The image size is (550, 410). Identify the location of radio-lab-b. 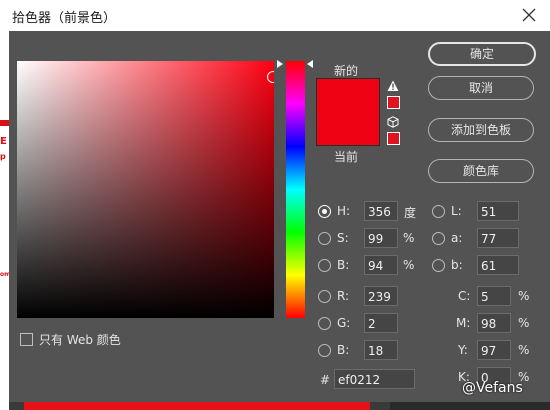
(438, 265).